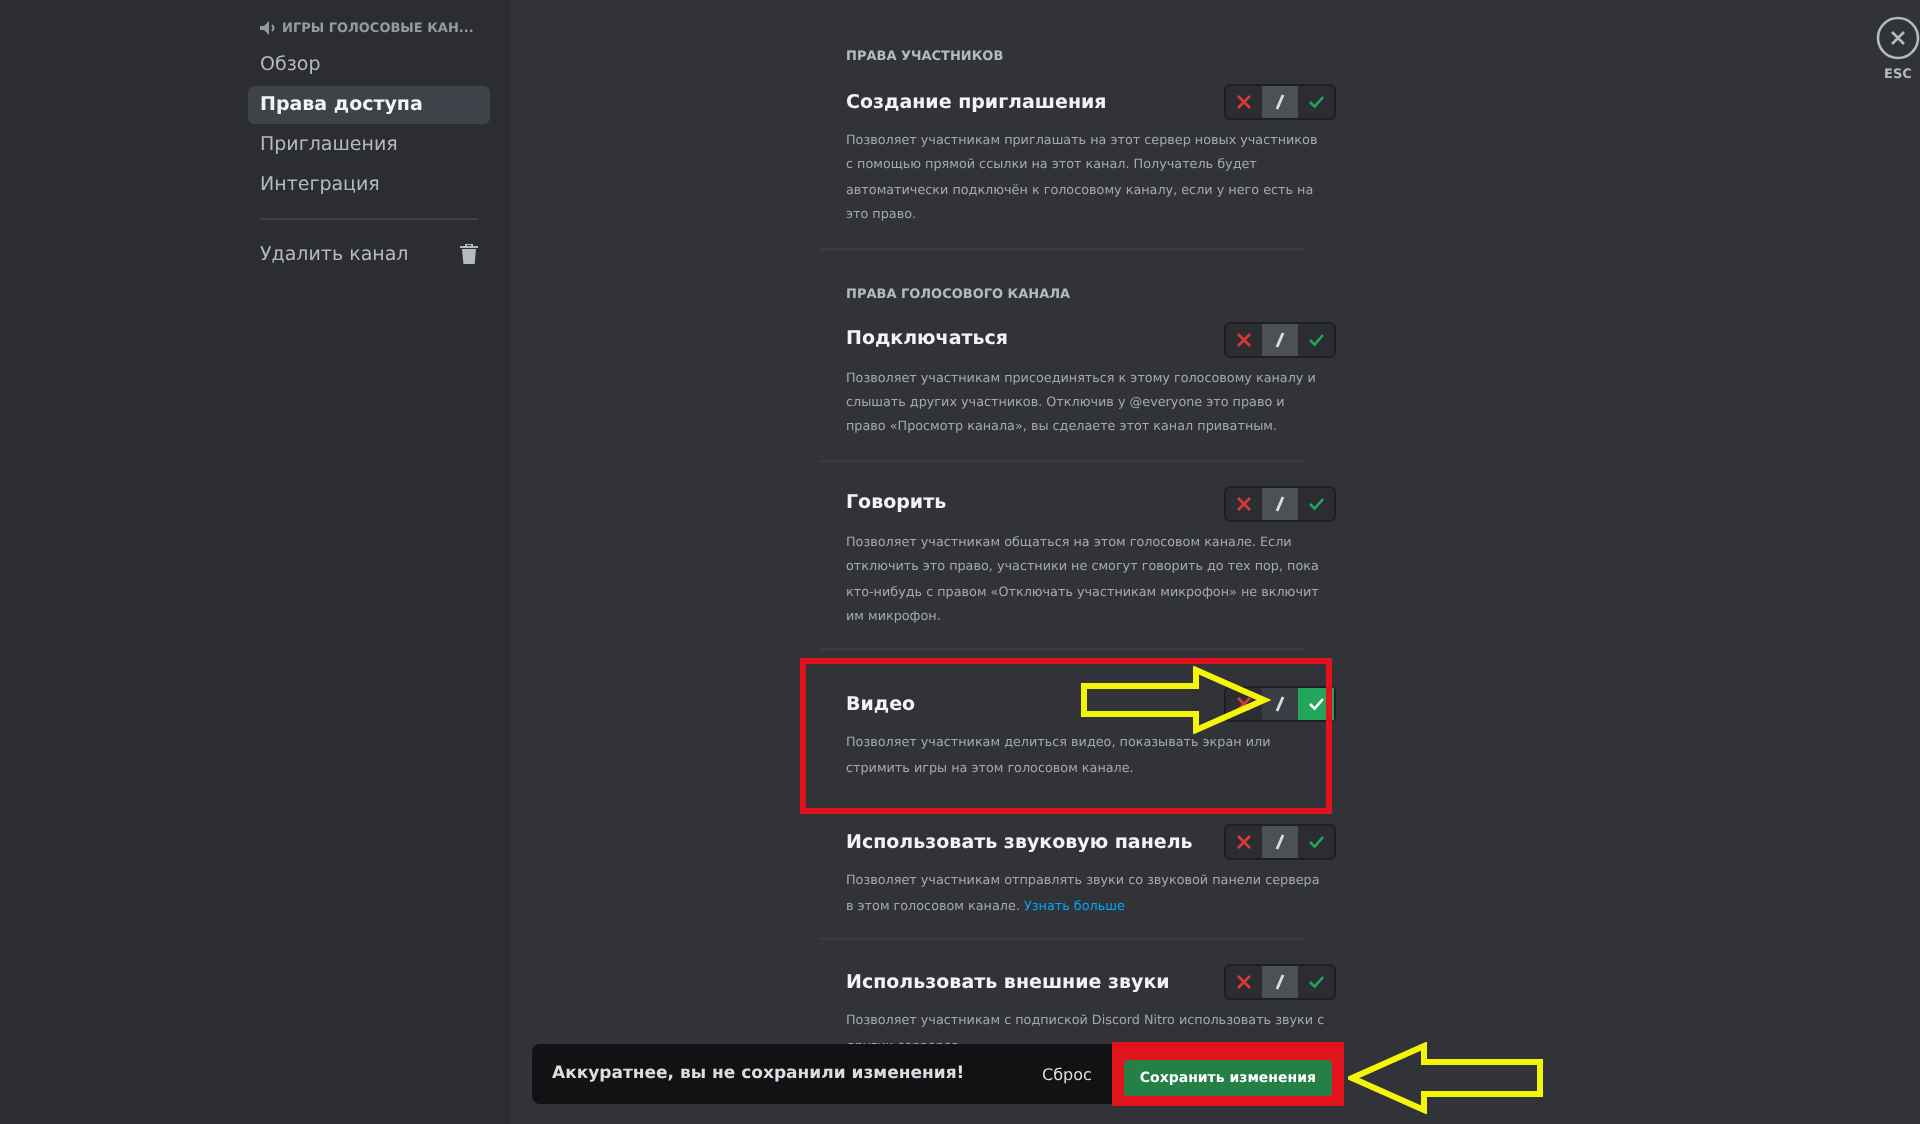 Image resolution: width=1920 pixels, height=1124 pixels. Describe the element at coordinates (1019, 842) in the screenshot. I see `permission-title: Использовать звуковую панель` at that location.